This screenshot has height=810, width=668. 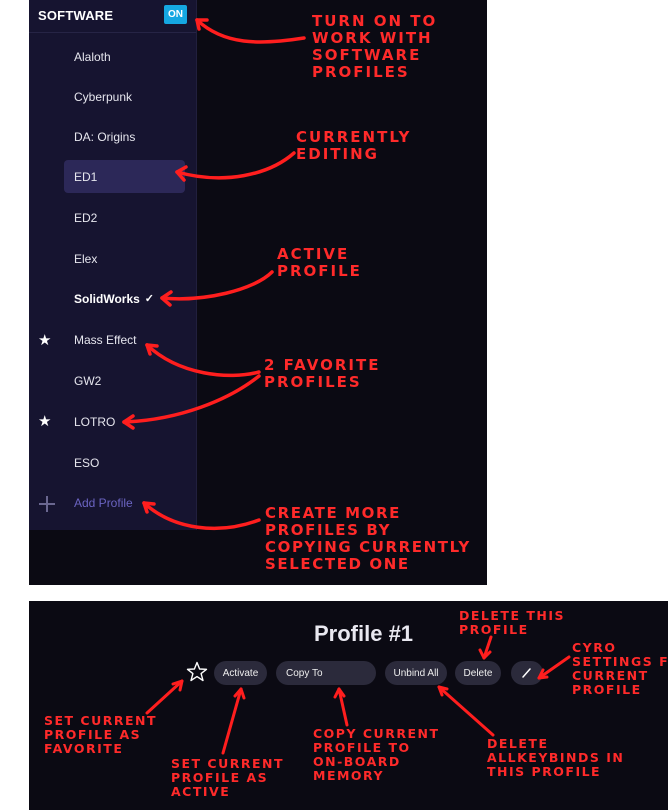 What do you see at coordinates (124, 421) in the screenshot?
I see `profile-item-lotro: LOTRO` at bounding box center [124, 421].